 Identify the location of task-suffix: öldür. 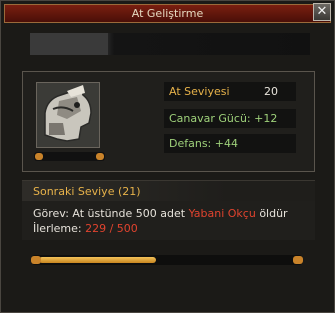
(273, 213).